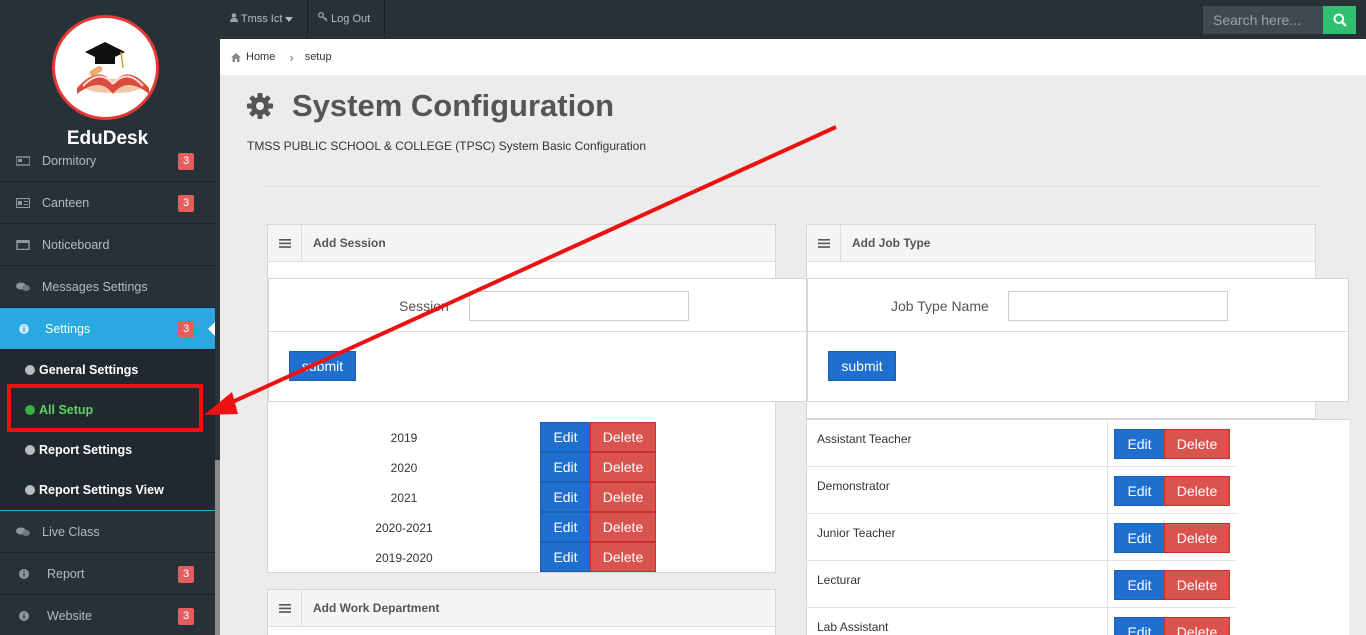 The image size is (1366, 635). I want to click on table-row: Demonstrator Edit Delete, so click(1022, 490).